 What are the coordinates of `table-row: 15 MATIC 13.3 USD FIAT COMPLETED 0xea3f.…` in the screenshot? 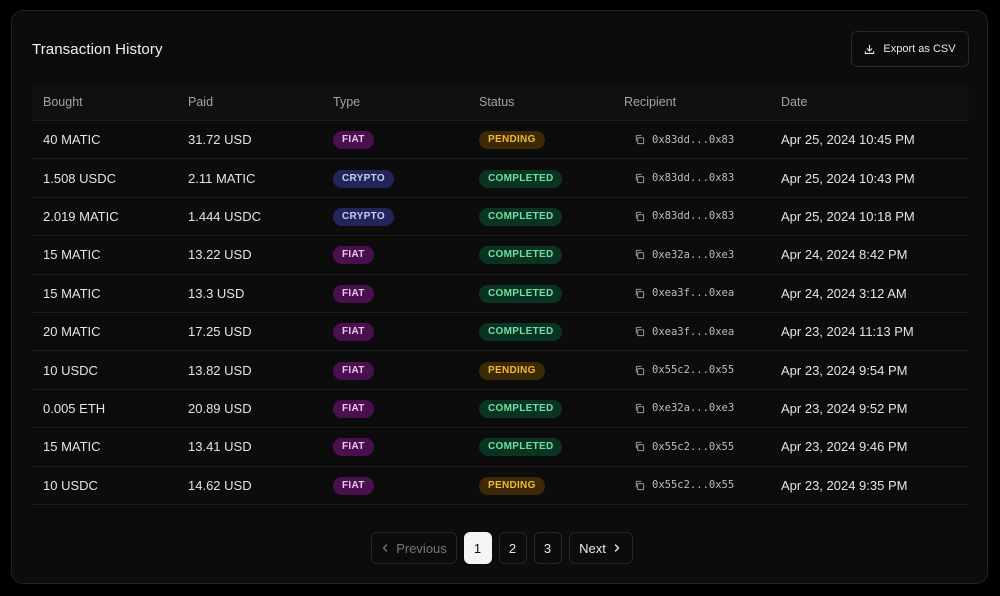 It's located at (500, 294).